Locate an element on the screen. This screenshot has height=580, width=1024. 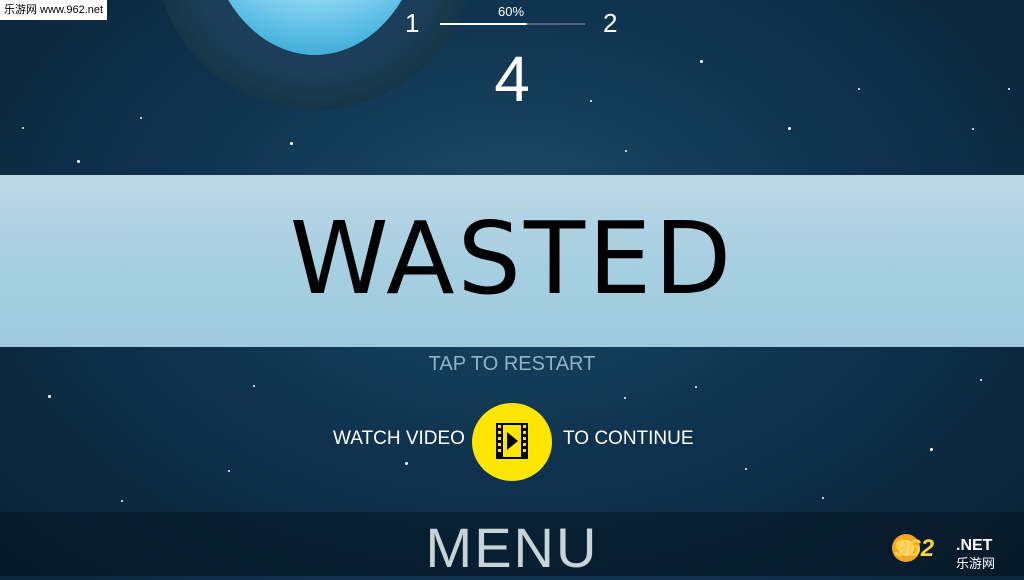
progress-percent-label: 60% is located at coordinates (511, 11).